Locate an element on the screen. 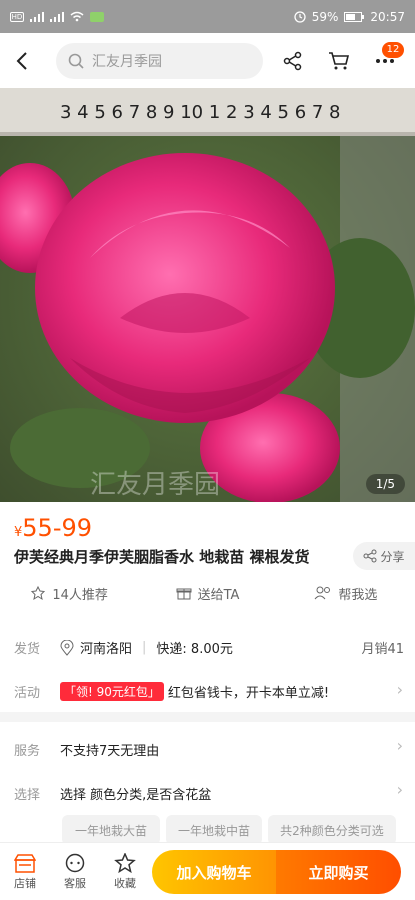 This screenshot has height=900, width=415. gift-label: 送给TA is located at coordinates (218, 595).